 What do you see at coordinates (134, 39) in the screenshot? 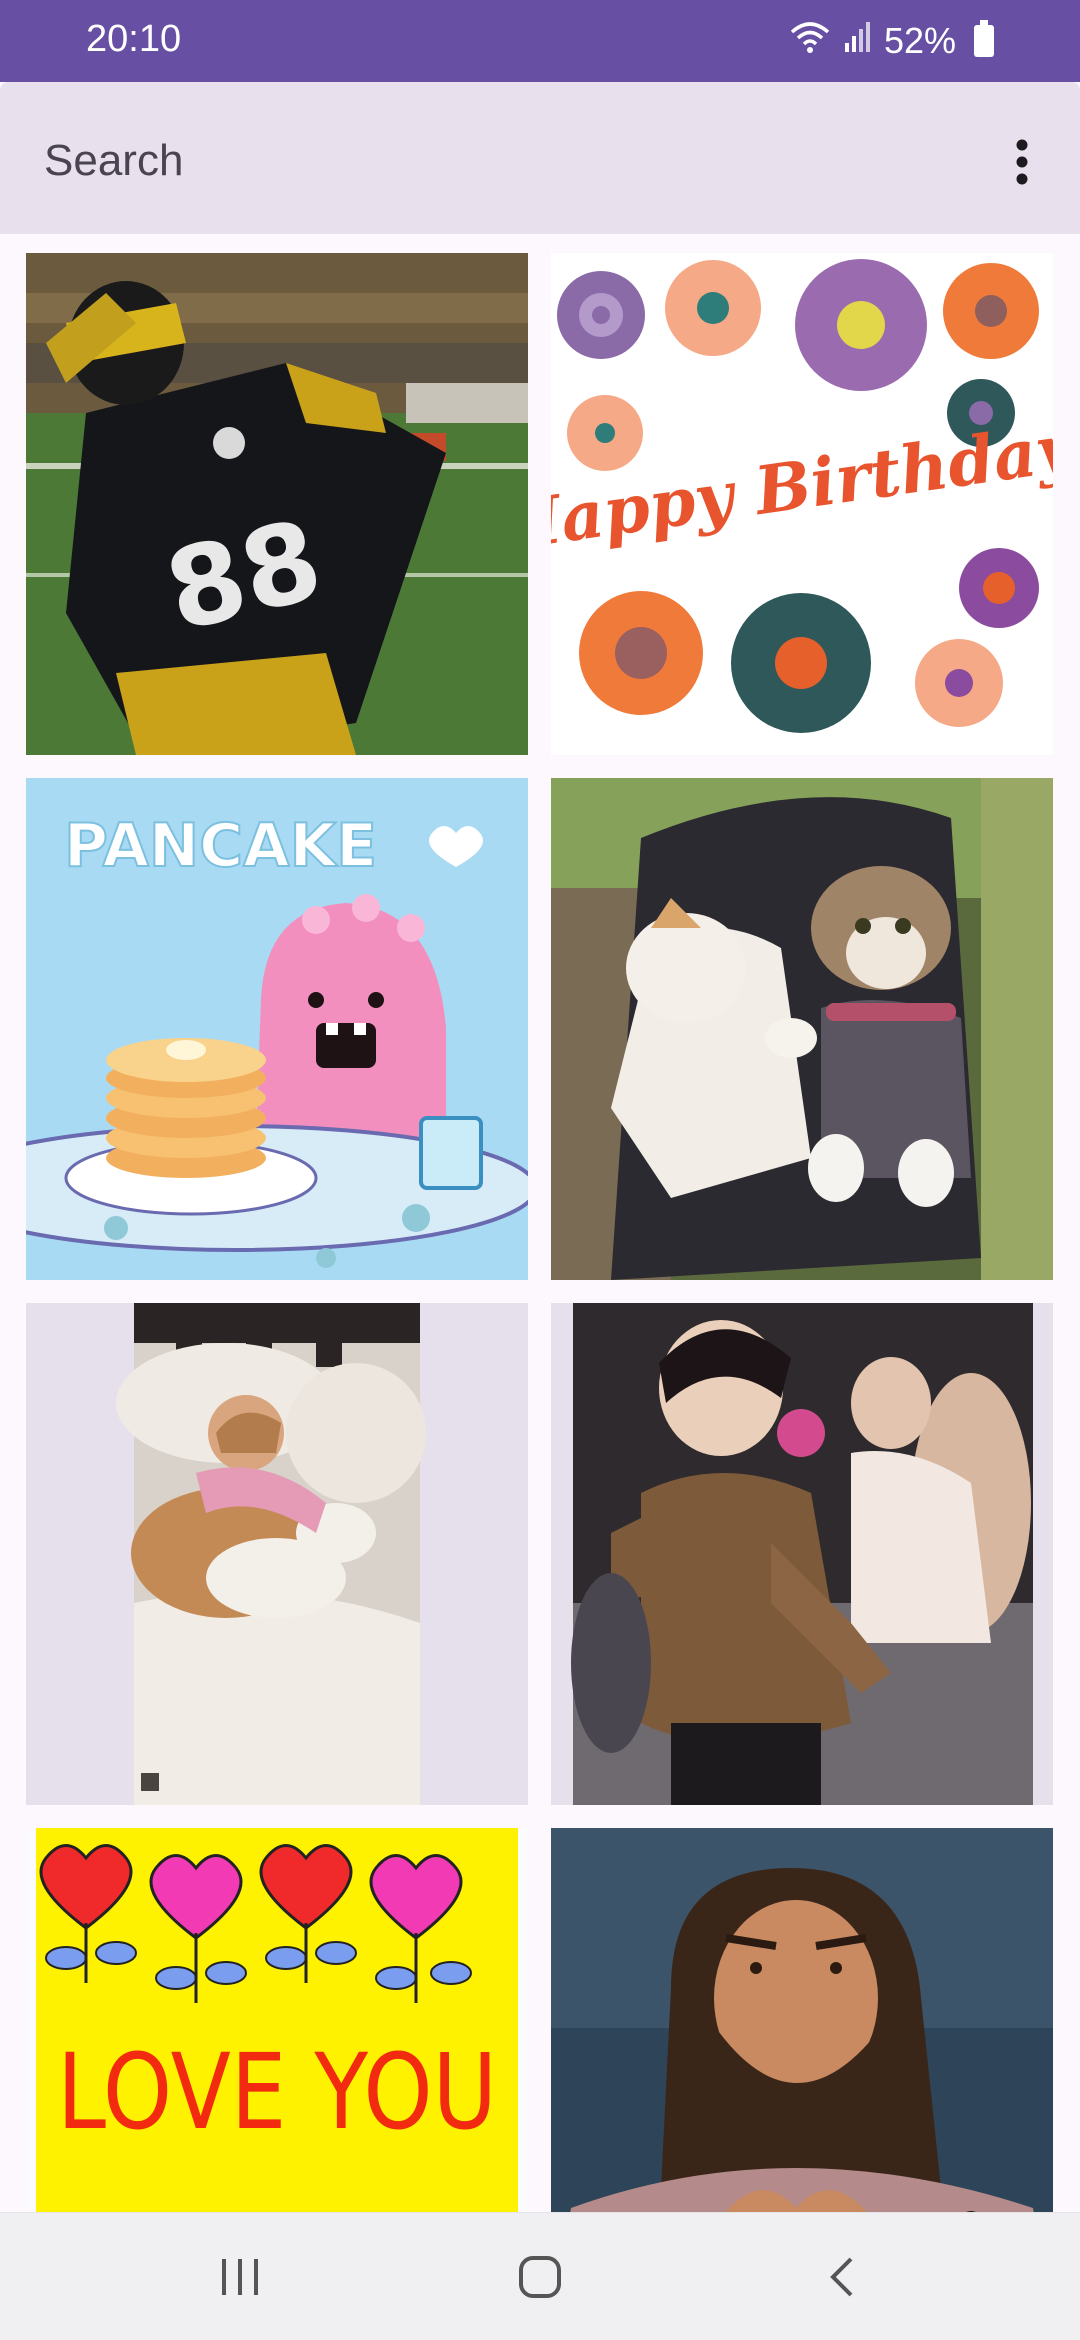
I see `status-time: 20:10` at bounding box center [134, 39].